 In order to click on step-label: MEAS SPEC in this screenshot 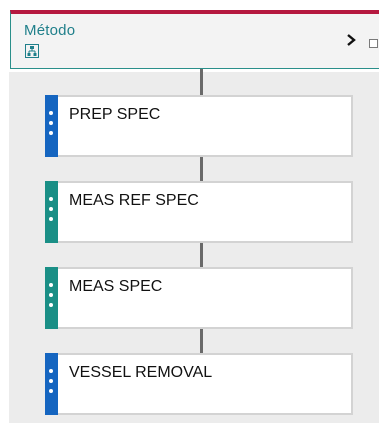, I will do `click(116, 286)`.